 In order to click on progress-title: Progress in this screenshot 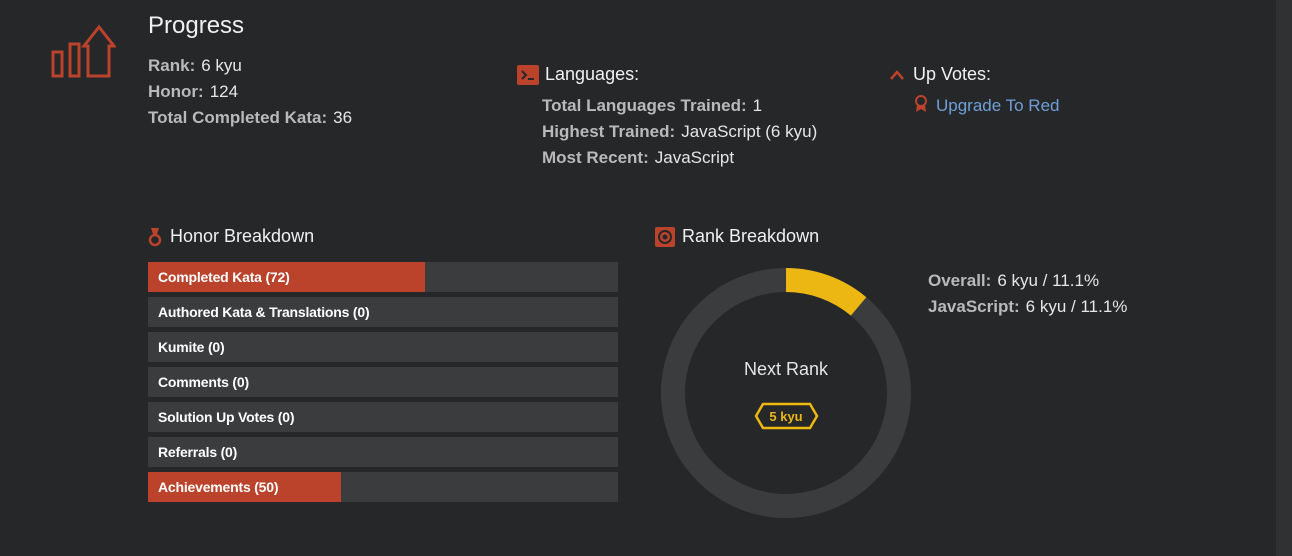, I will do `click(196, 25)`.